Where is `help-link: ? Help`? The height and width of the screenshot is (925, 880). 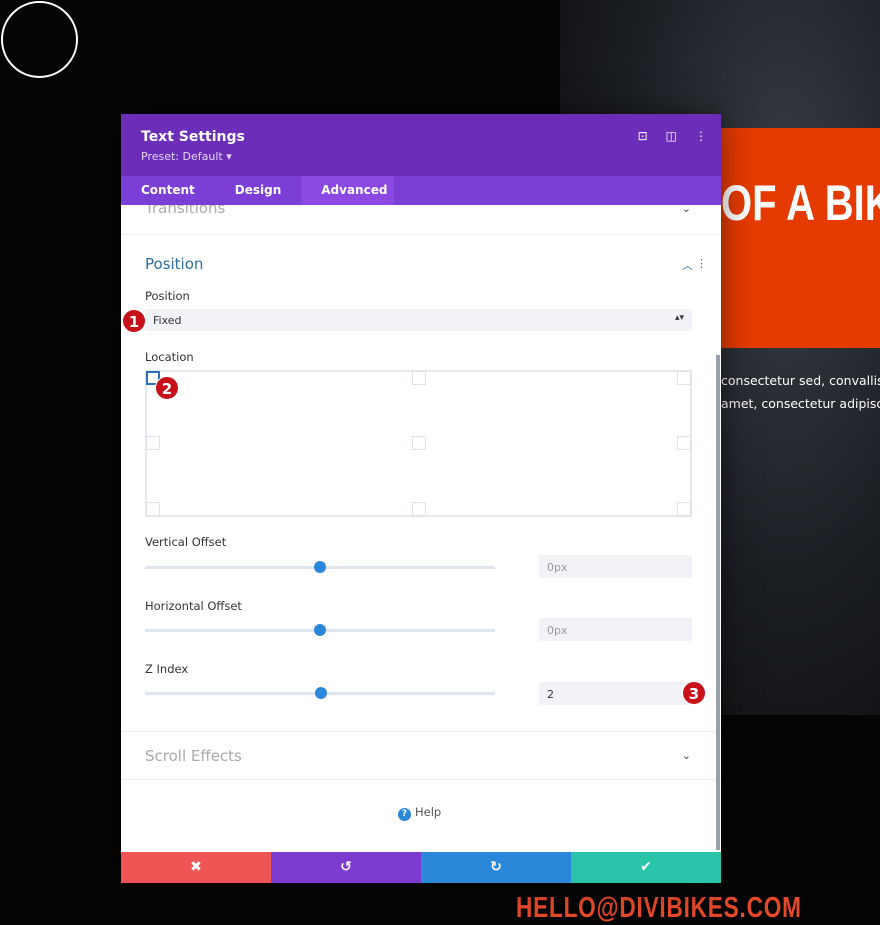
help-link: ? Help is located at coordinates (419, 813).